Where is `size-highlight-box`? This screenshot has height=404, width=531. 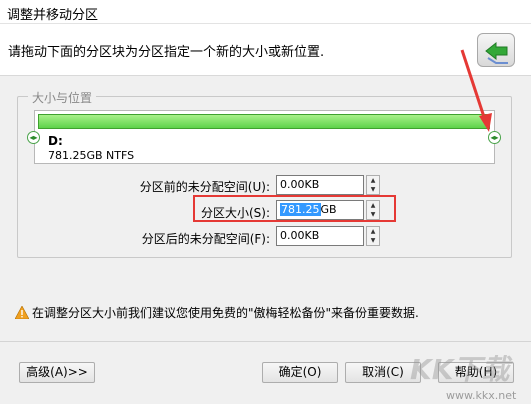
size-highlight-box is located at coordinates (294, 208).